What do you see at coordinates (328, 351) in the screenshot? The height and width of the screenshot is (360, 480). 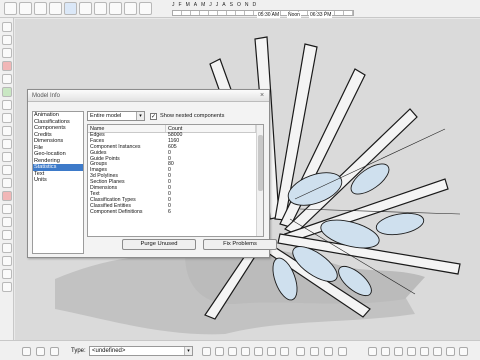 I see `section-icon` at bounding box center [328, 351].